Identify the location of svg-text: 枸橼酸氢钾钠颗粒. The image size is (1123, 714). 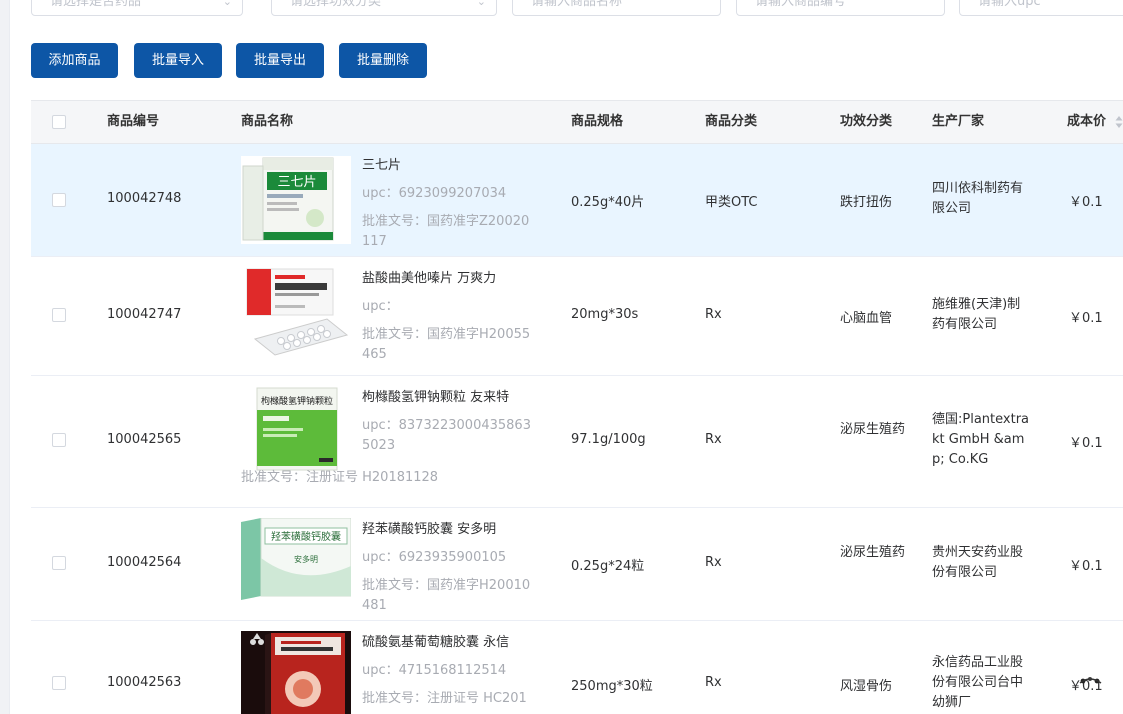
(297, 401).